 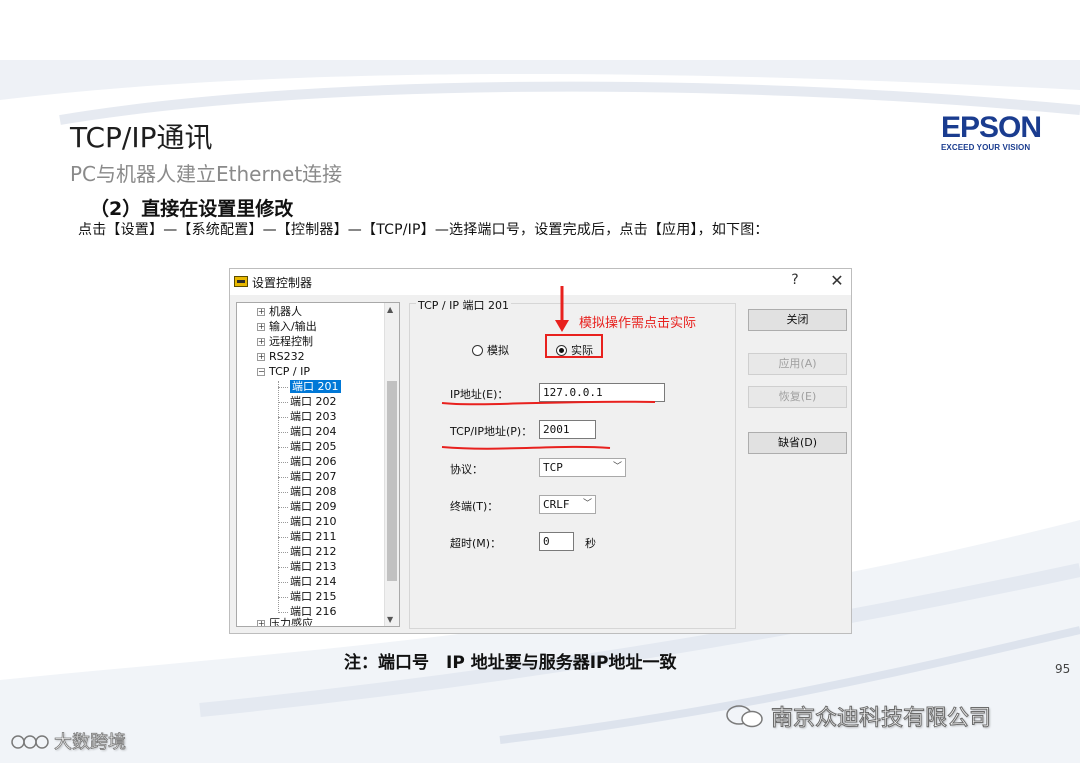 What do you see at coordinates (315, 386) in the screenshot?
I see `tree-item-label: 端口 201` at bounding box center [315, 386].